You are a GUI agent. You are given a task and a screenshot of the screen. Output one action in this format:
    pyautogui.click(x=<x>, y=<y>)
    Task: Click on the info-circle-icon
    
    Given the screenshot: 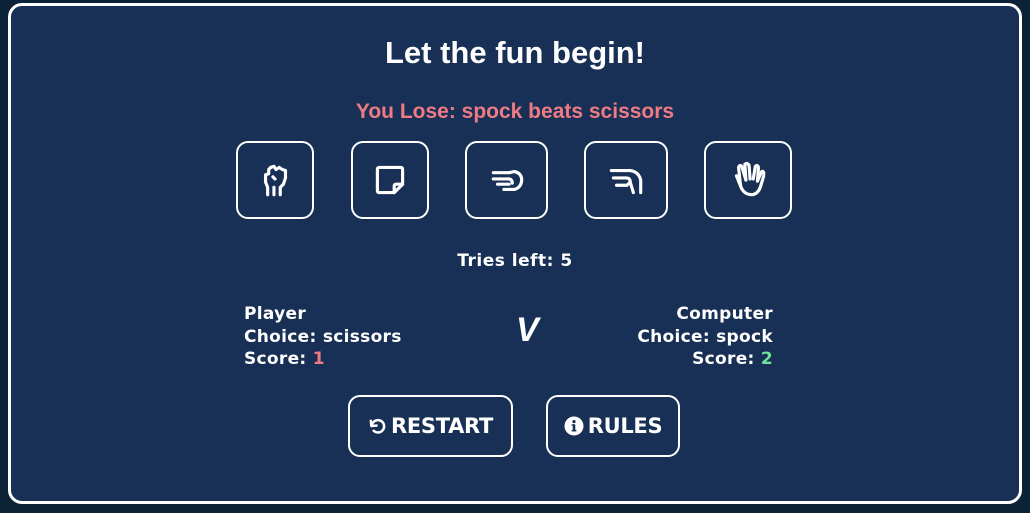 What is the action you would take?
    pyautogui.click(x=574, y=426)
    